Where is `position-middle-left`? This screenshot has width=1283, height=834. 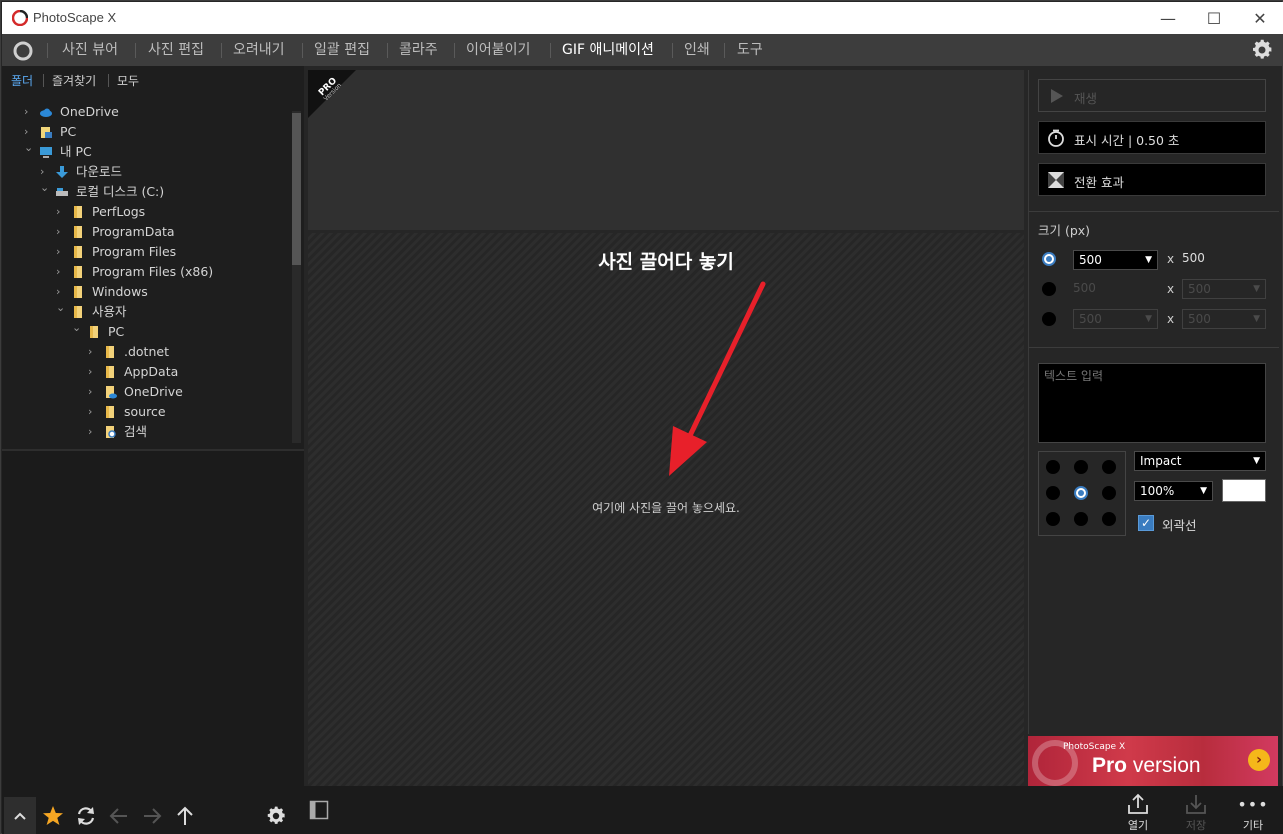
position-middle-left is located at coordinates (1053, 493).